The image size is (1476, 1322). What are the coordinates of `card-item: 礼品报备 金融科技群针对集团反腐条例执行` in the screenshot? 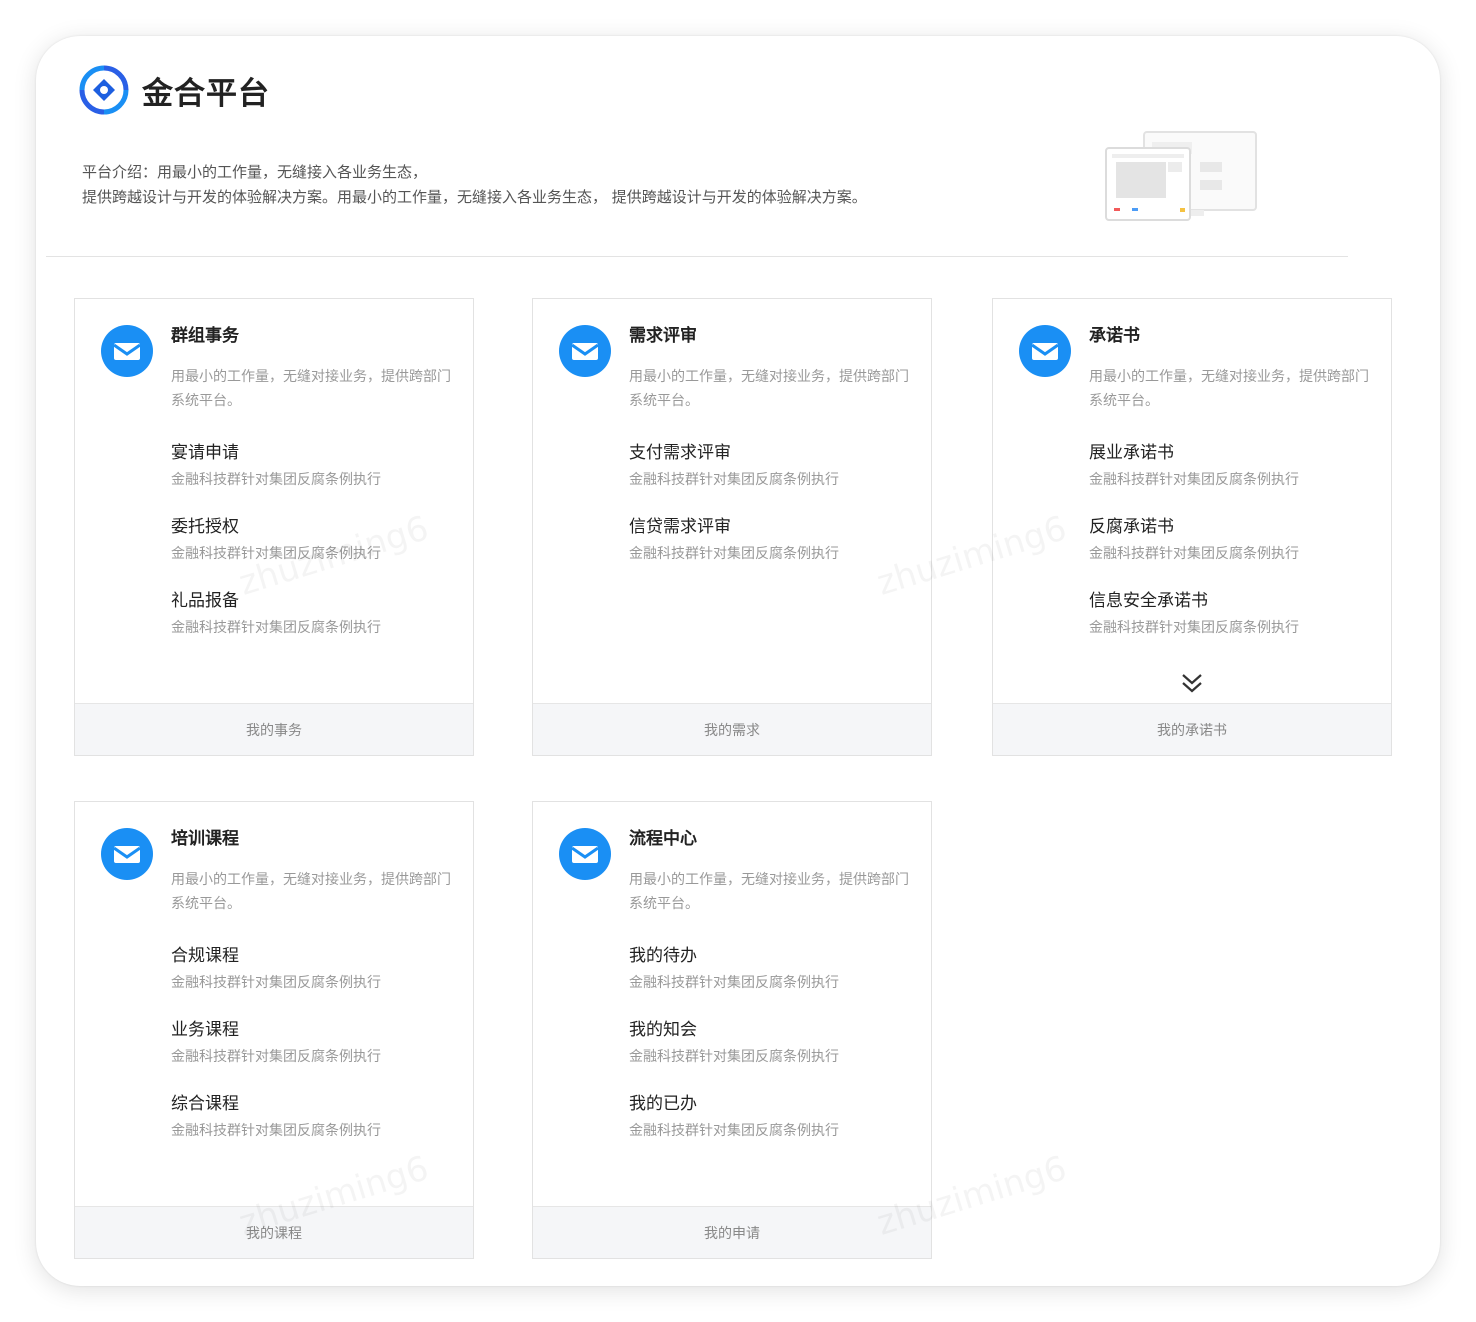 It's located at (311, 614).